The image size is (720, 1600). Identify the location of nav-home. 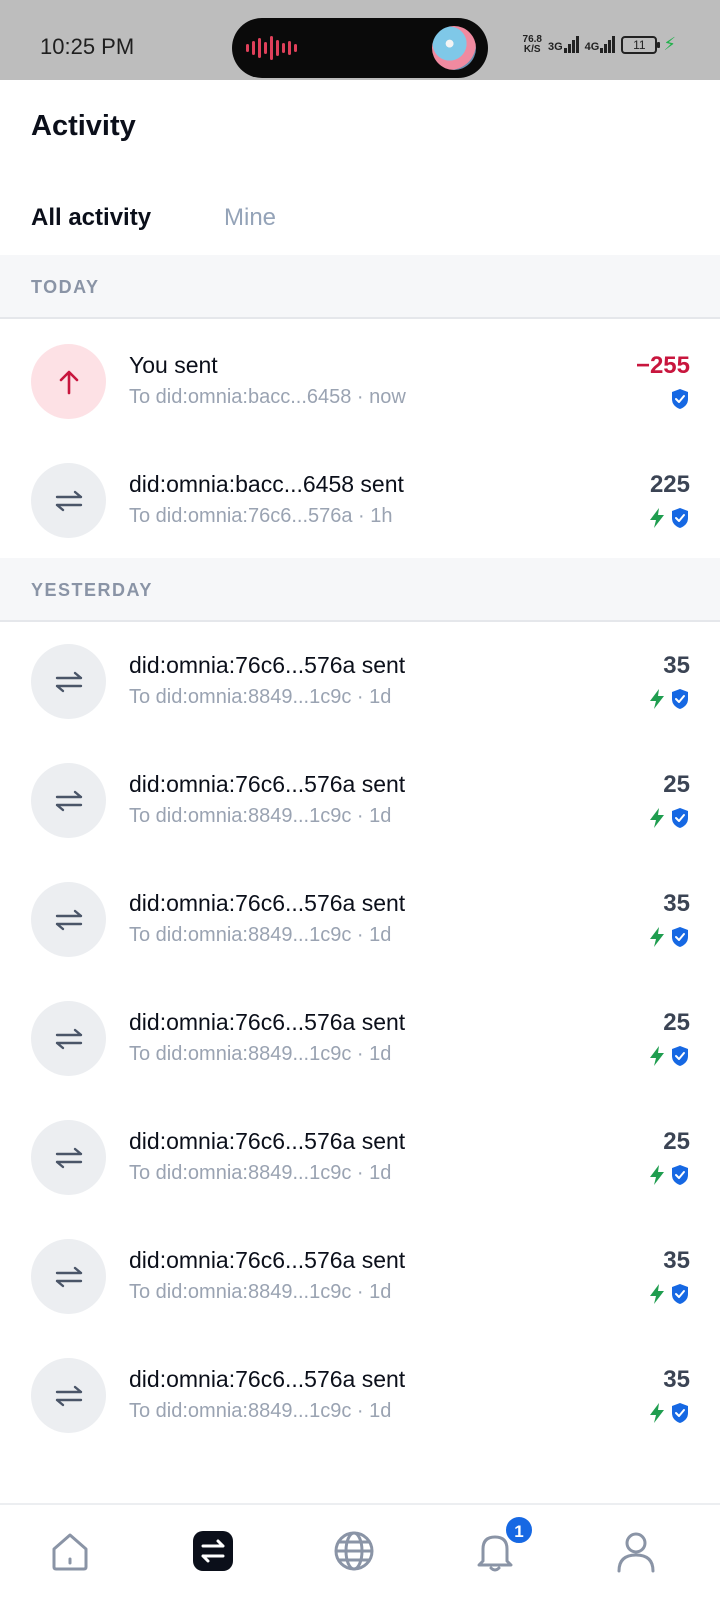
(70, 1551).